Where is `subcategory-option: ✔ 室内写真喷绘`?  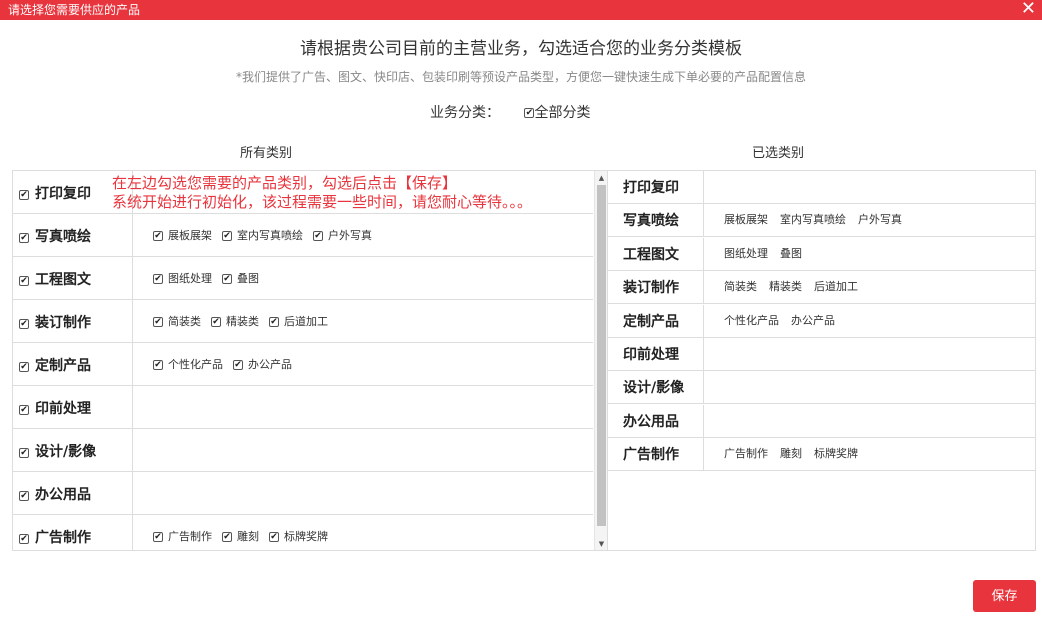 subcategory-option: ✔ 室内写真喷绘 is located at coordinates (262, 235).